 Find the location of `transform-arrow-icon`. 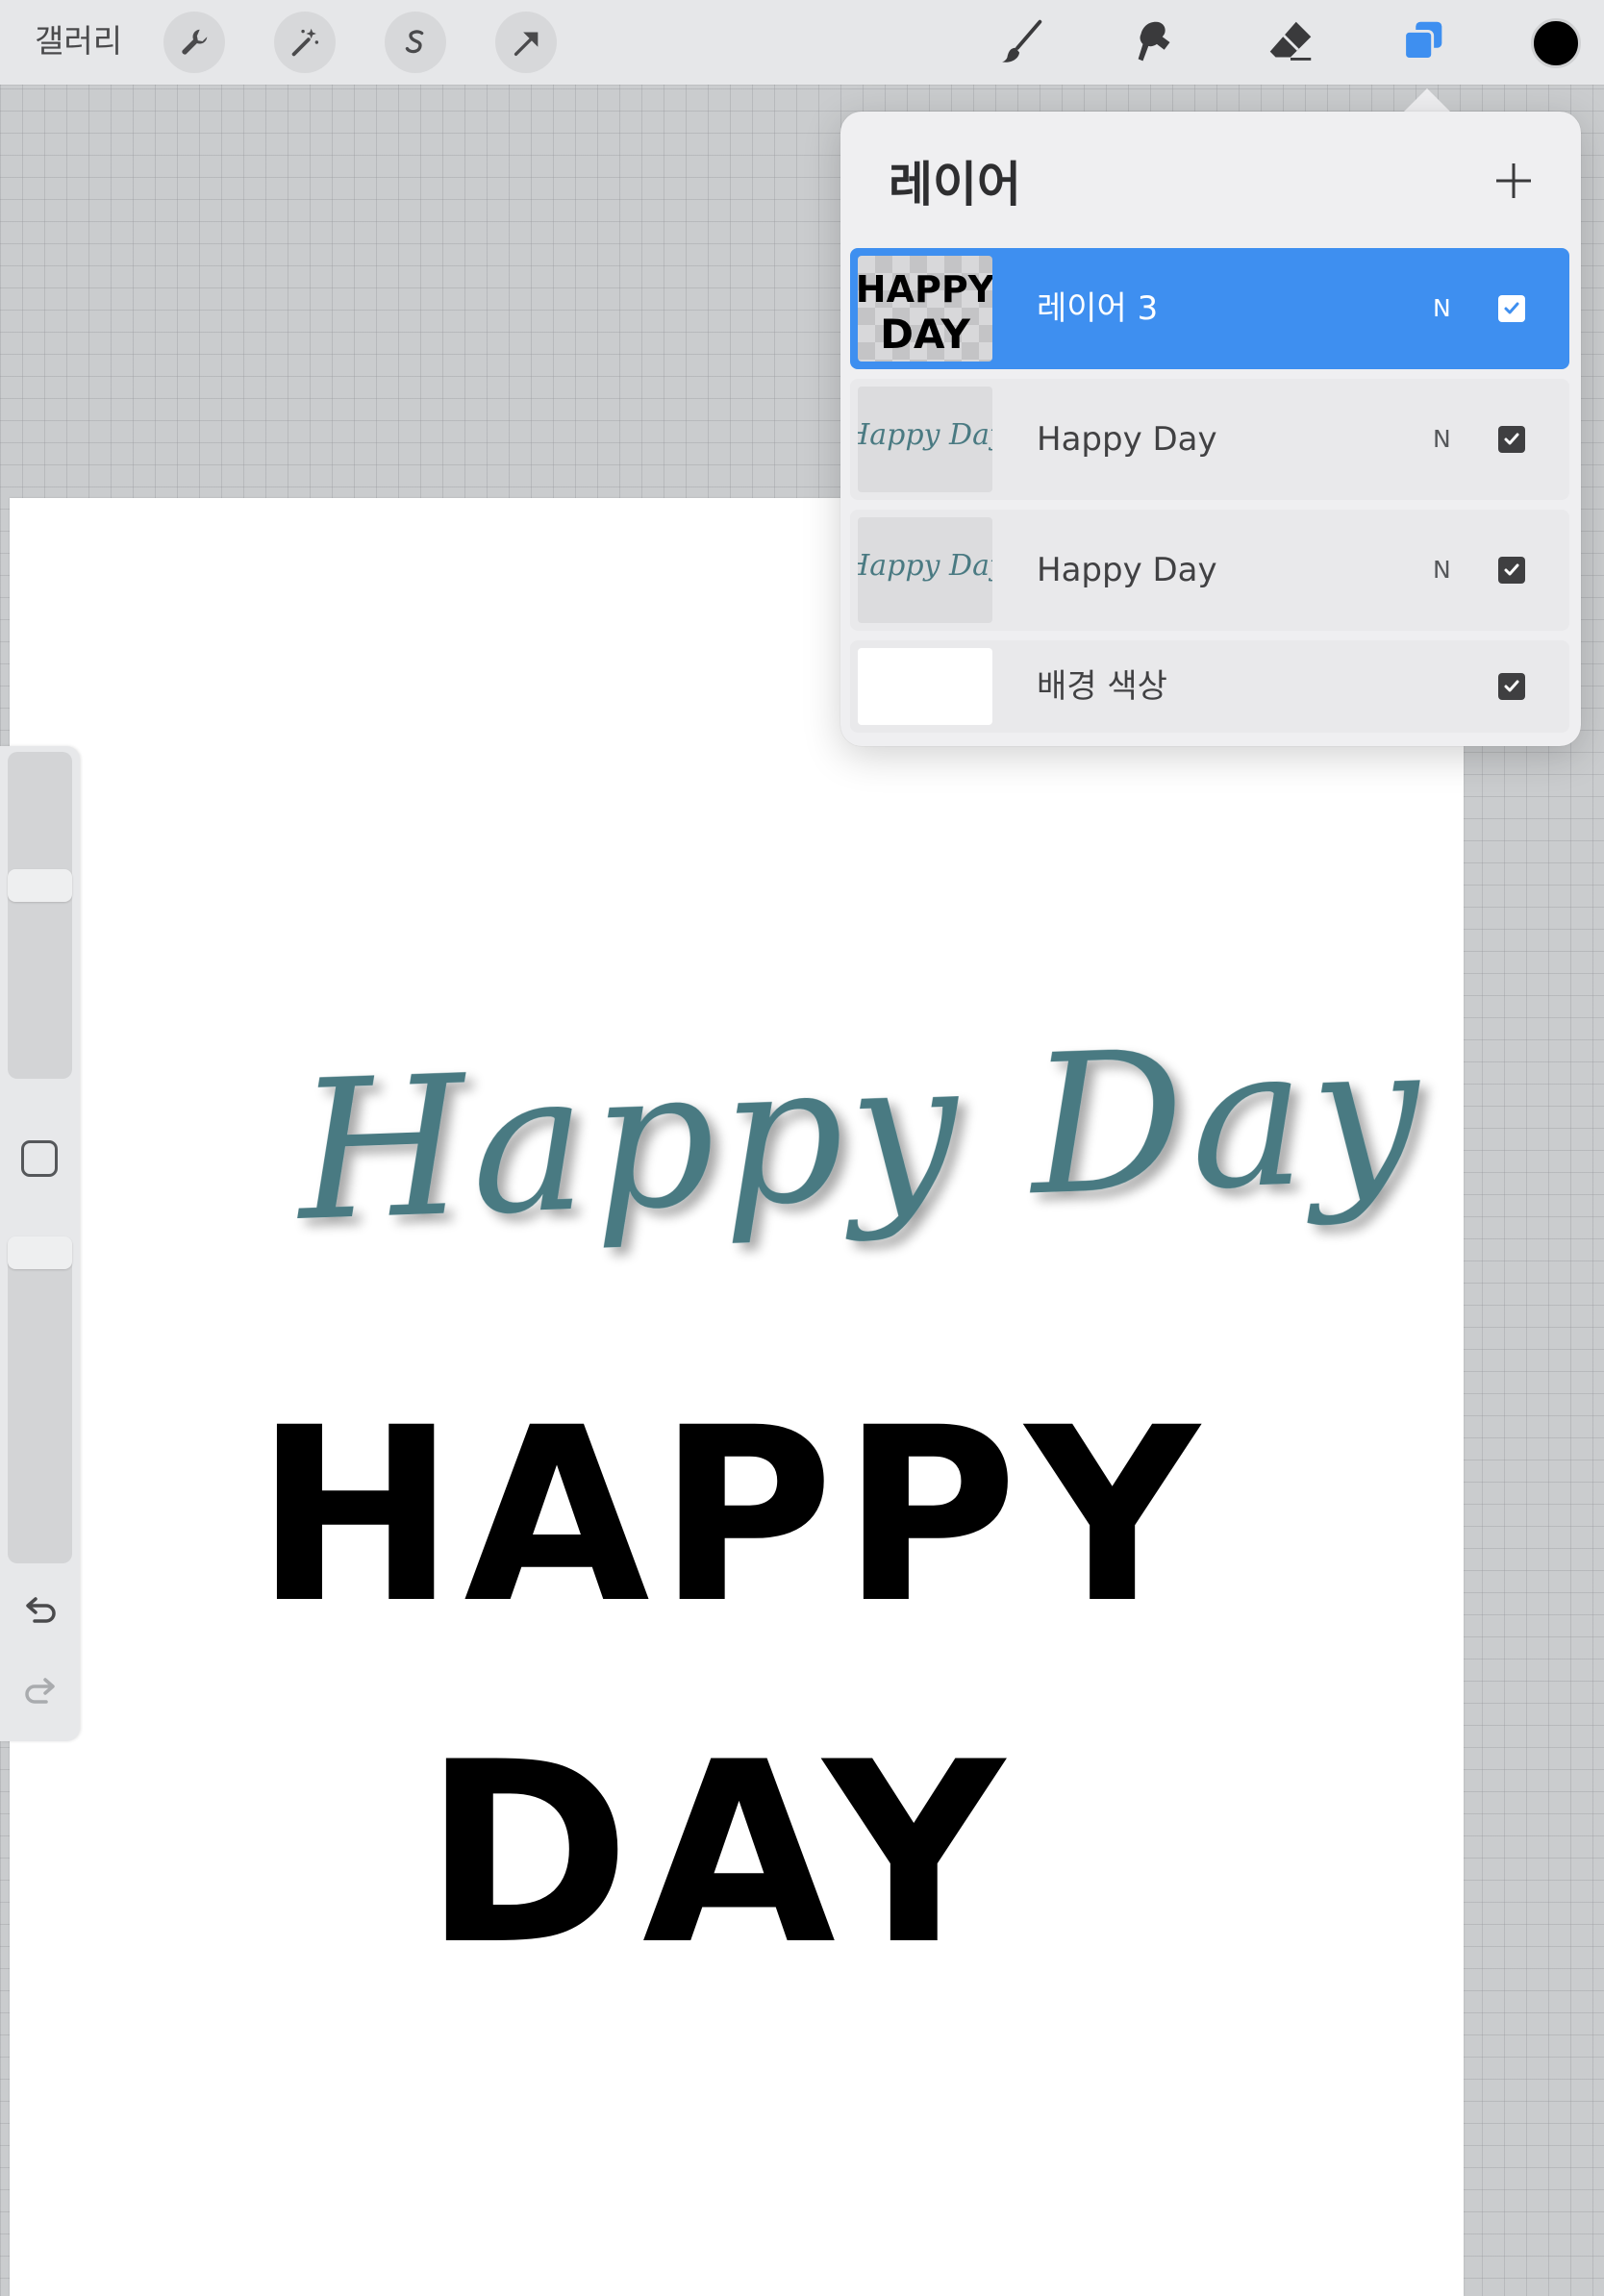

transform-arrow-icon is located at coordinates (526, 44).